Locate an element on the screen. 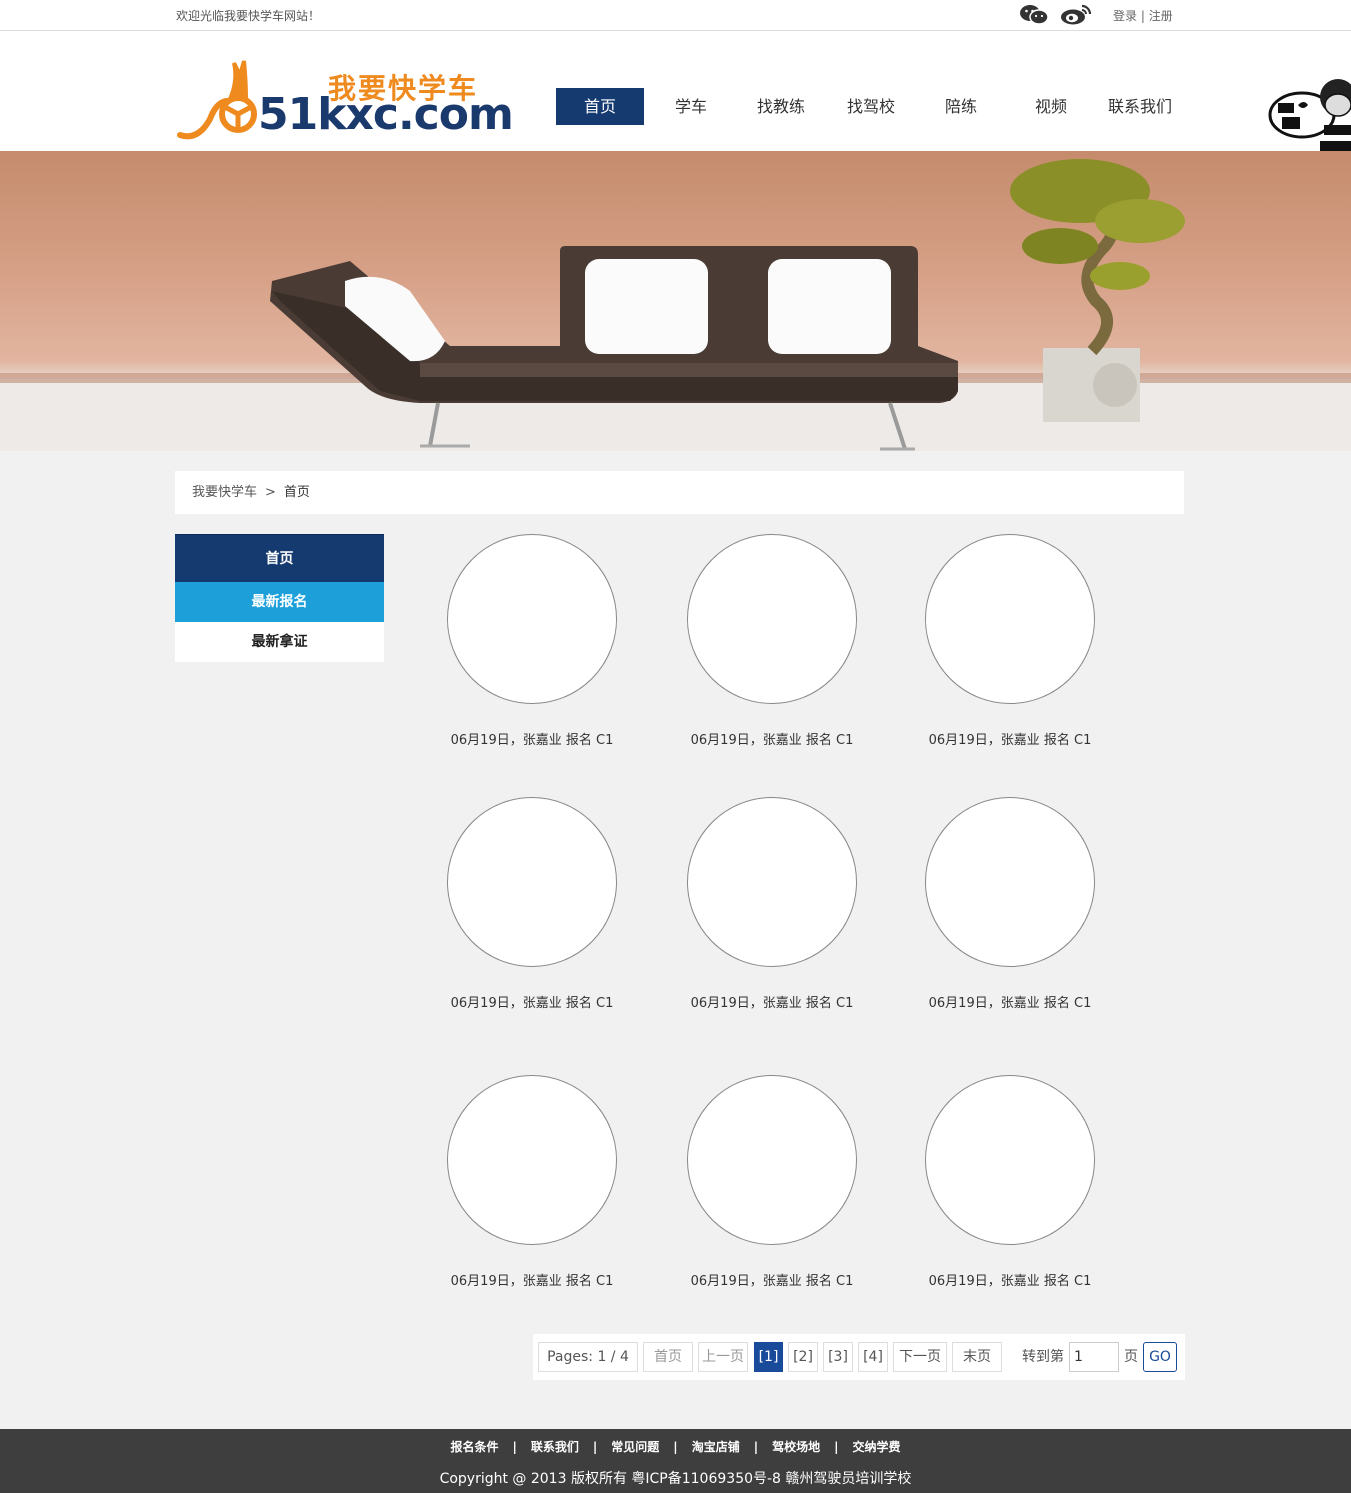  nav-item-home: 首页 is located at coordinates (600, 106).